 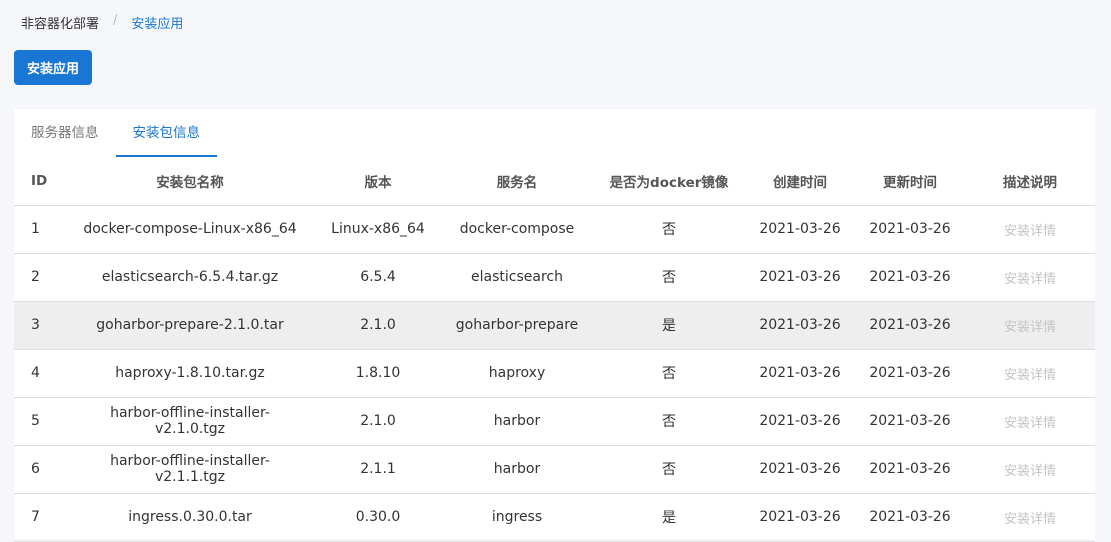 I want to click on table-cell: 1.8.10, so click(x=378, y=373).